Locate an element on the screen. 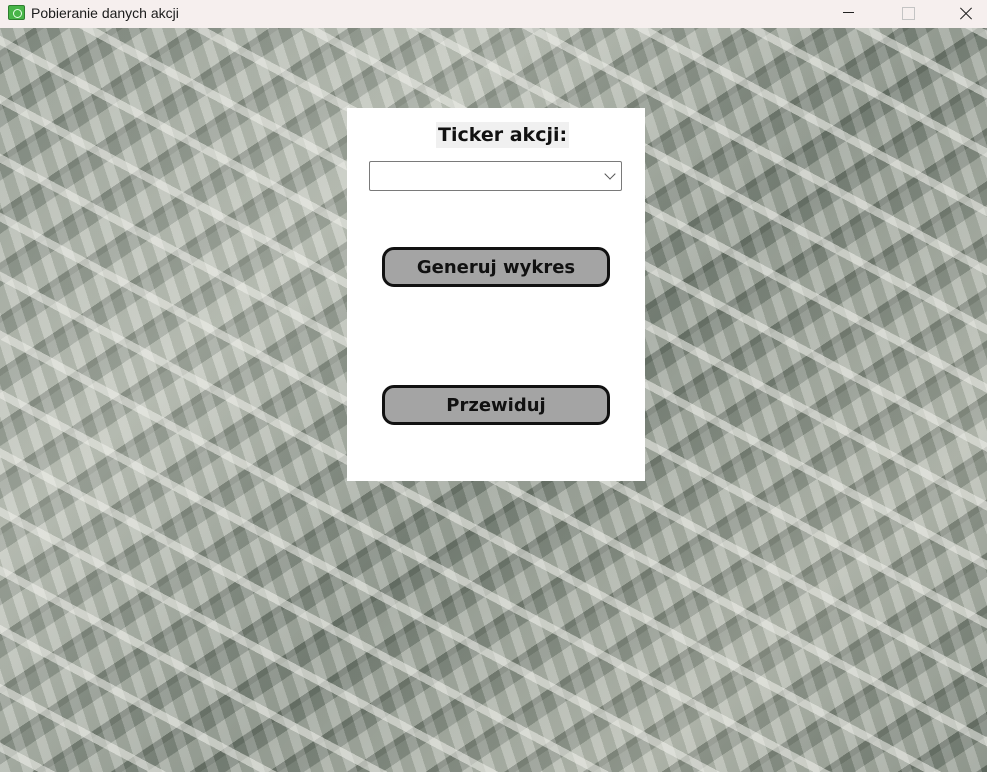 The width and height of the screenshot is (987, 772). close-button is located at coordinates (964, 14).